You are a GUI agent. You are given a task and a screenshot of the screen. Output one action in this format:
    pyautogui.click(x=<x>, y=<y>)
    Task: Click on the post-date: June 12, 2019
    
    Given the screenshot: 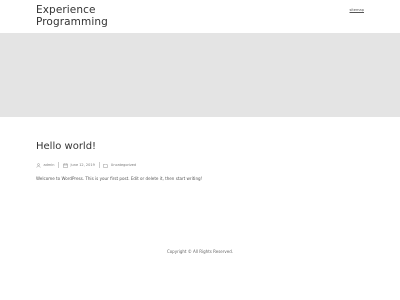 What is the action you would take?
    pyautogui.click(x=79, y=165)
    